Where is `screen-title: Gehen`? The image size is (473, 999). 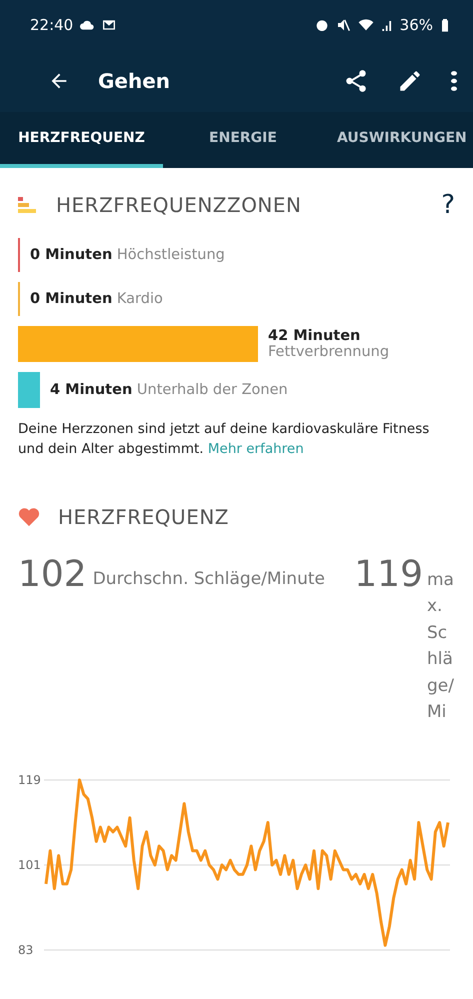 screen-title: Gehen is located at coordinates (135, 81).